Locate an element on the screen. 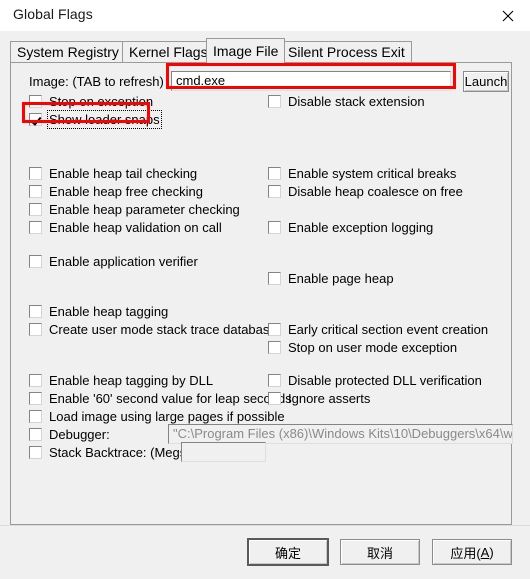 Image resolution: width=530 pixels, height=579 pixels. checkbox-label: Stop on user mode exception is located at coordinates (373, 347).